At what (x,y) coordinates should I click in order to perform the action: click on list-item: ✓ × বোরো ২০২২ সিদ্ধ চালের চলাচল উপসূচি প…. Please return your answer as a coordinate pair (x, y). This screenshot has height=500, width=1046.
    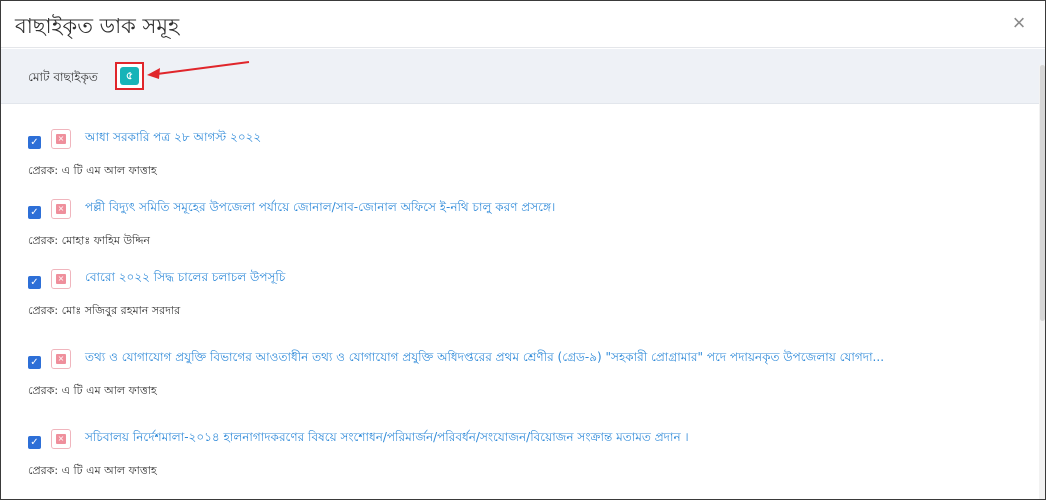
    Looking at the image, I should click on (516, 290).